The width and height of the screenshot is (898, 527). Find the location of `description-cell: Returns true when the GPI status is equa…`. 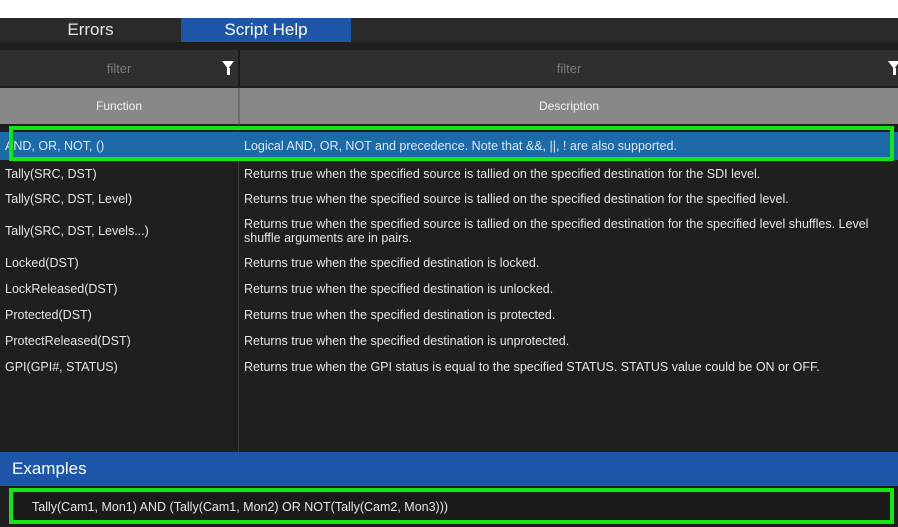

description-cell: Returns true when the GPI status is equa… is located at coordinates (532, 367).